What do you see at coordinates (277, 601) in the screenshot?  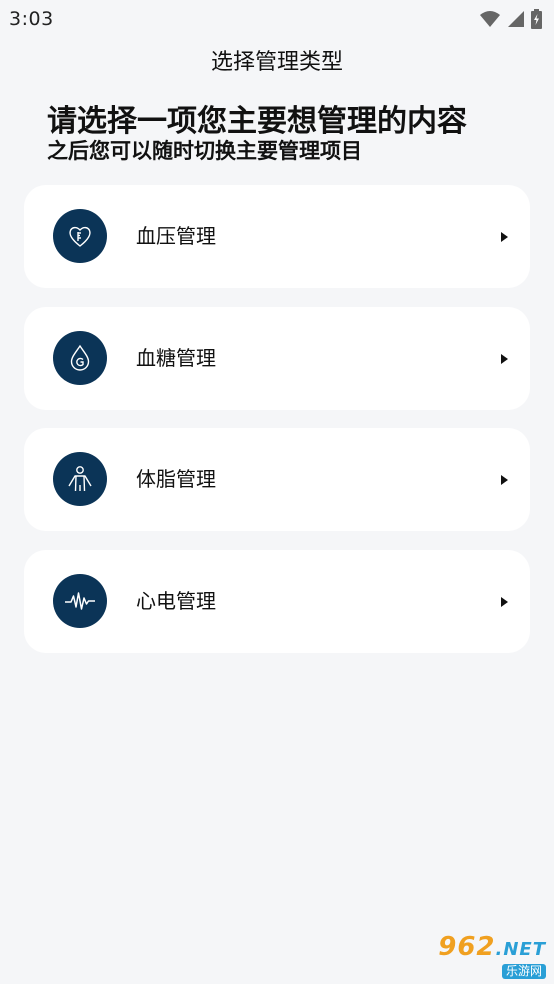 I see `ecg-card: 心电管理` at bounding box center [277, 601].